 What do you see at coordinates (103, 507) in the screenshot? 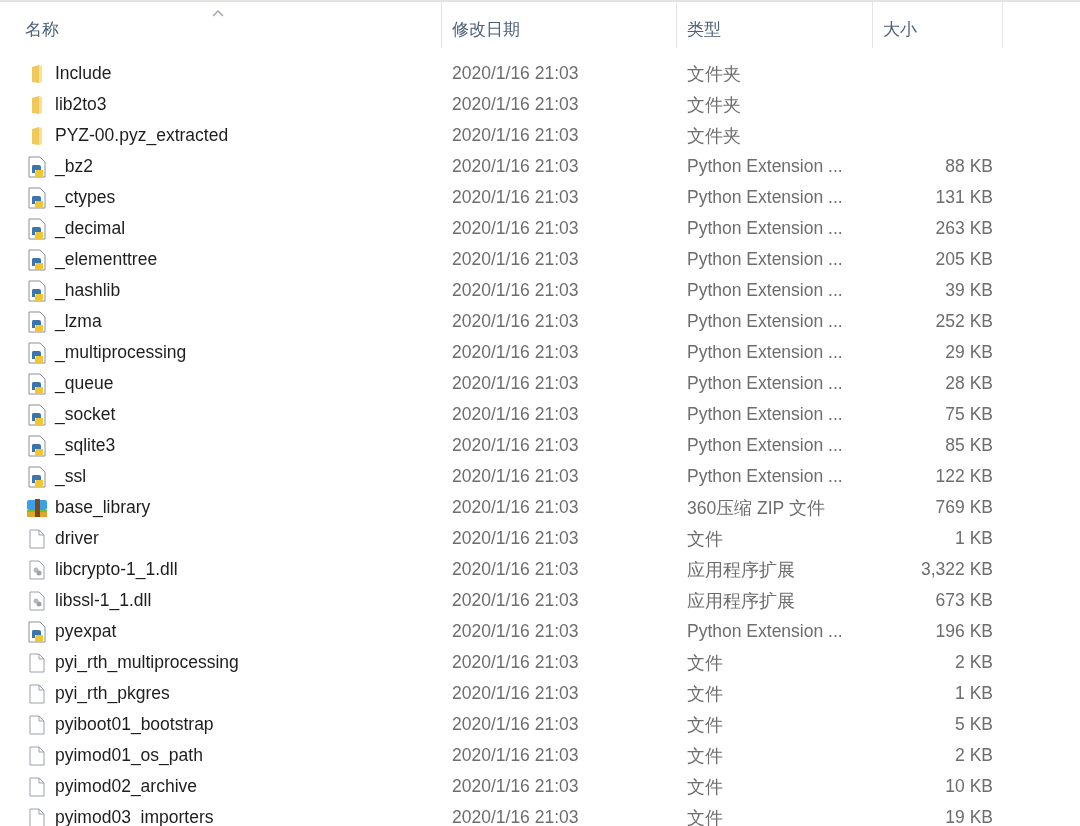
I see `file-name: base_library` at bounding box center [103, 507].